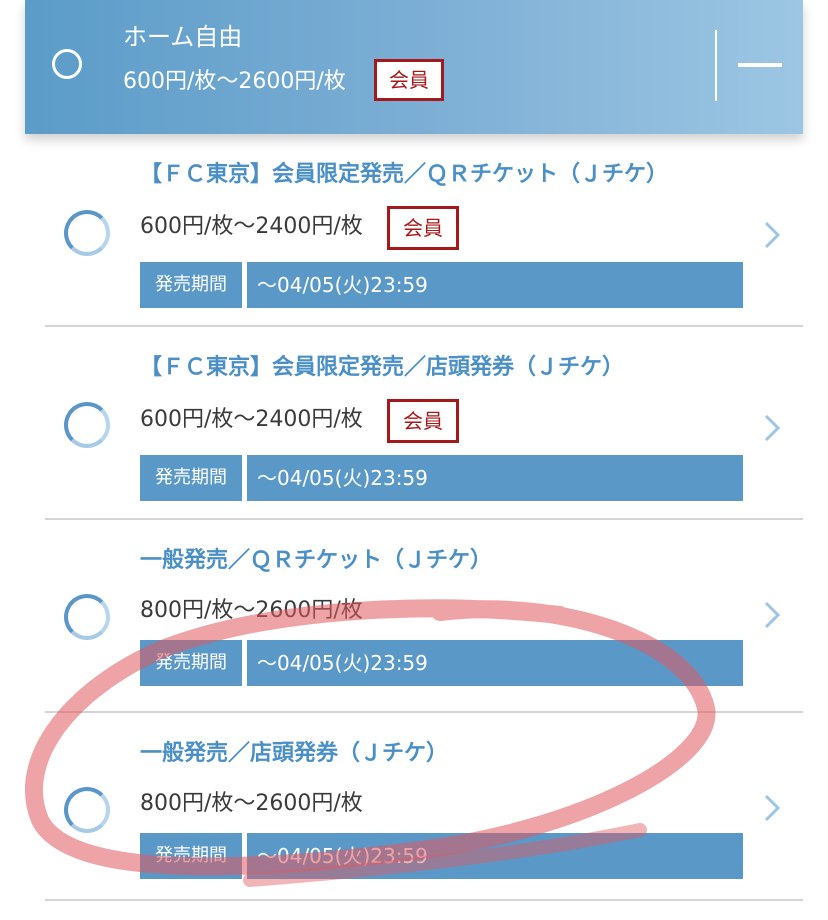  What do you see at coordinates (183, 37) in the screenshot?
I see `category-title: ホーム自由` at bounding box center [183, 37].